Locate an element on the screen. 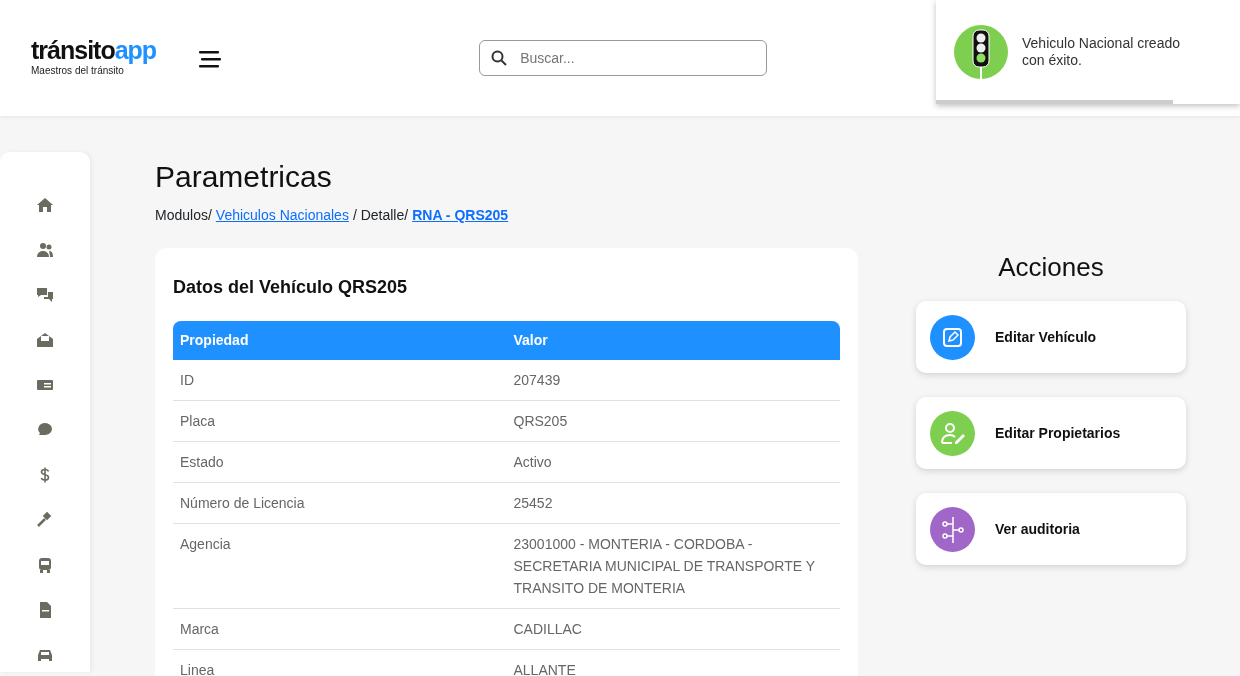  action-card: Editar Vehículo is located at coordinates (1051, 337).